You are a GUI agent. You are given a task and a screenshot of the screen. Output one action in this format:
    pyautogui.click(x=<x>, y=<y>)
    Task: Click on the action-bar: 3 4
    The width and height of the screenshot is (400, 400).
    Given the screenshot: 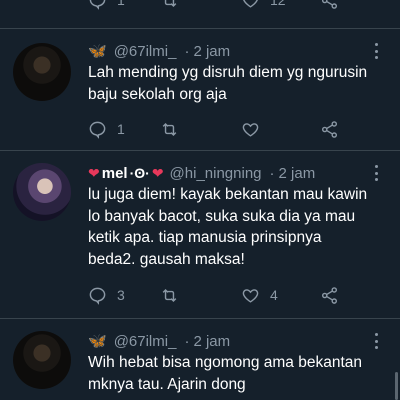 What is the action you would take?
    pyautogui.click(x=224, y=295)
    